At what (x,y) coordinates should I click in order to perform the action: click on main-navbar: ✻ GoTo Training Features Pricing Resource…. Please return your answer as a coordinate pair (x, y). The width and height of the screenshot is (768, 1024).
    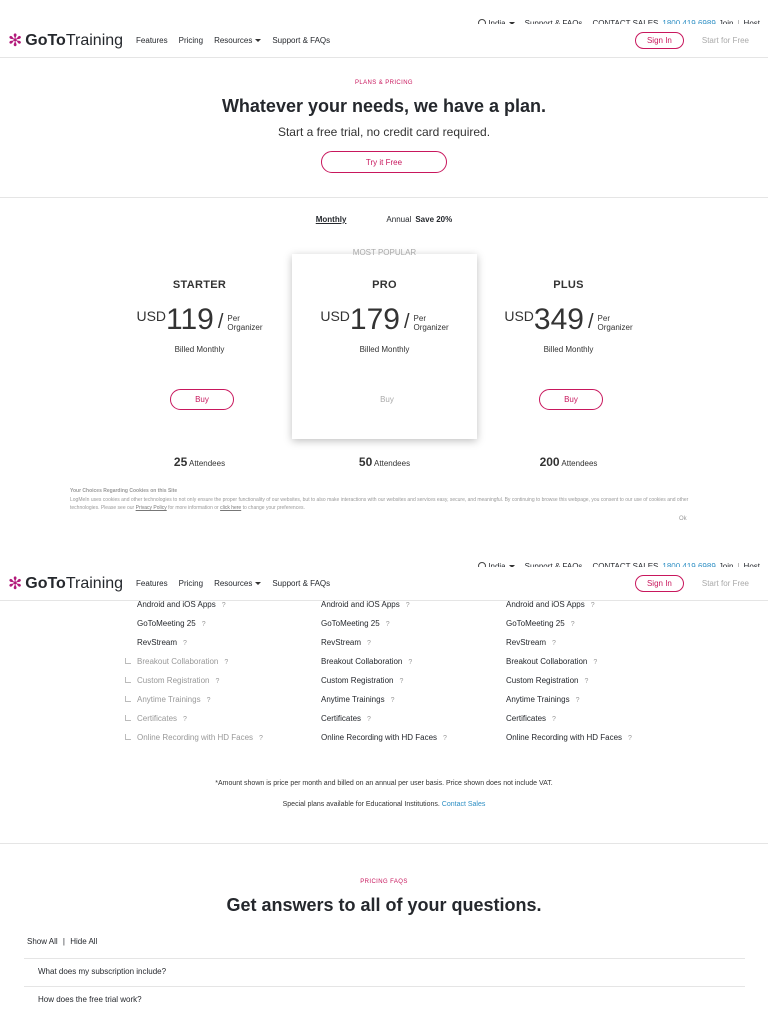
    Looking at the image, I should click on (384, 41).